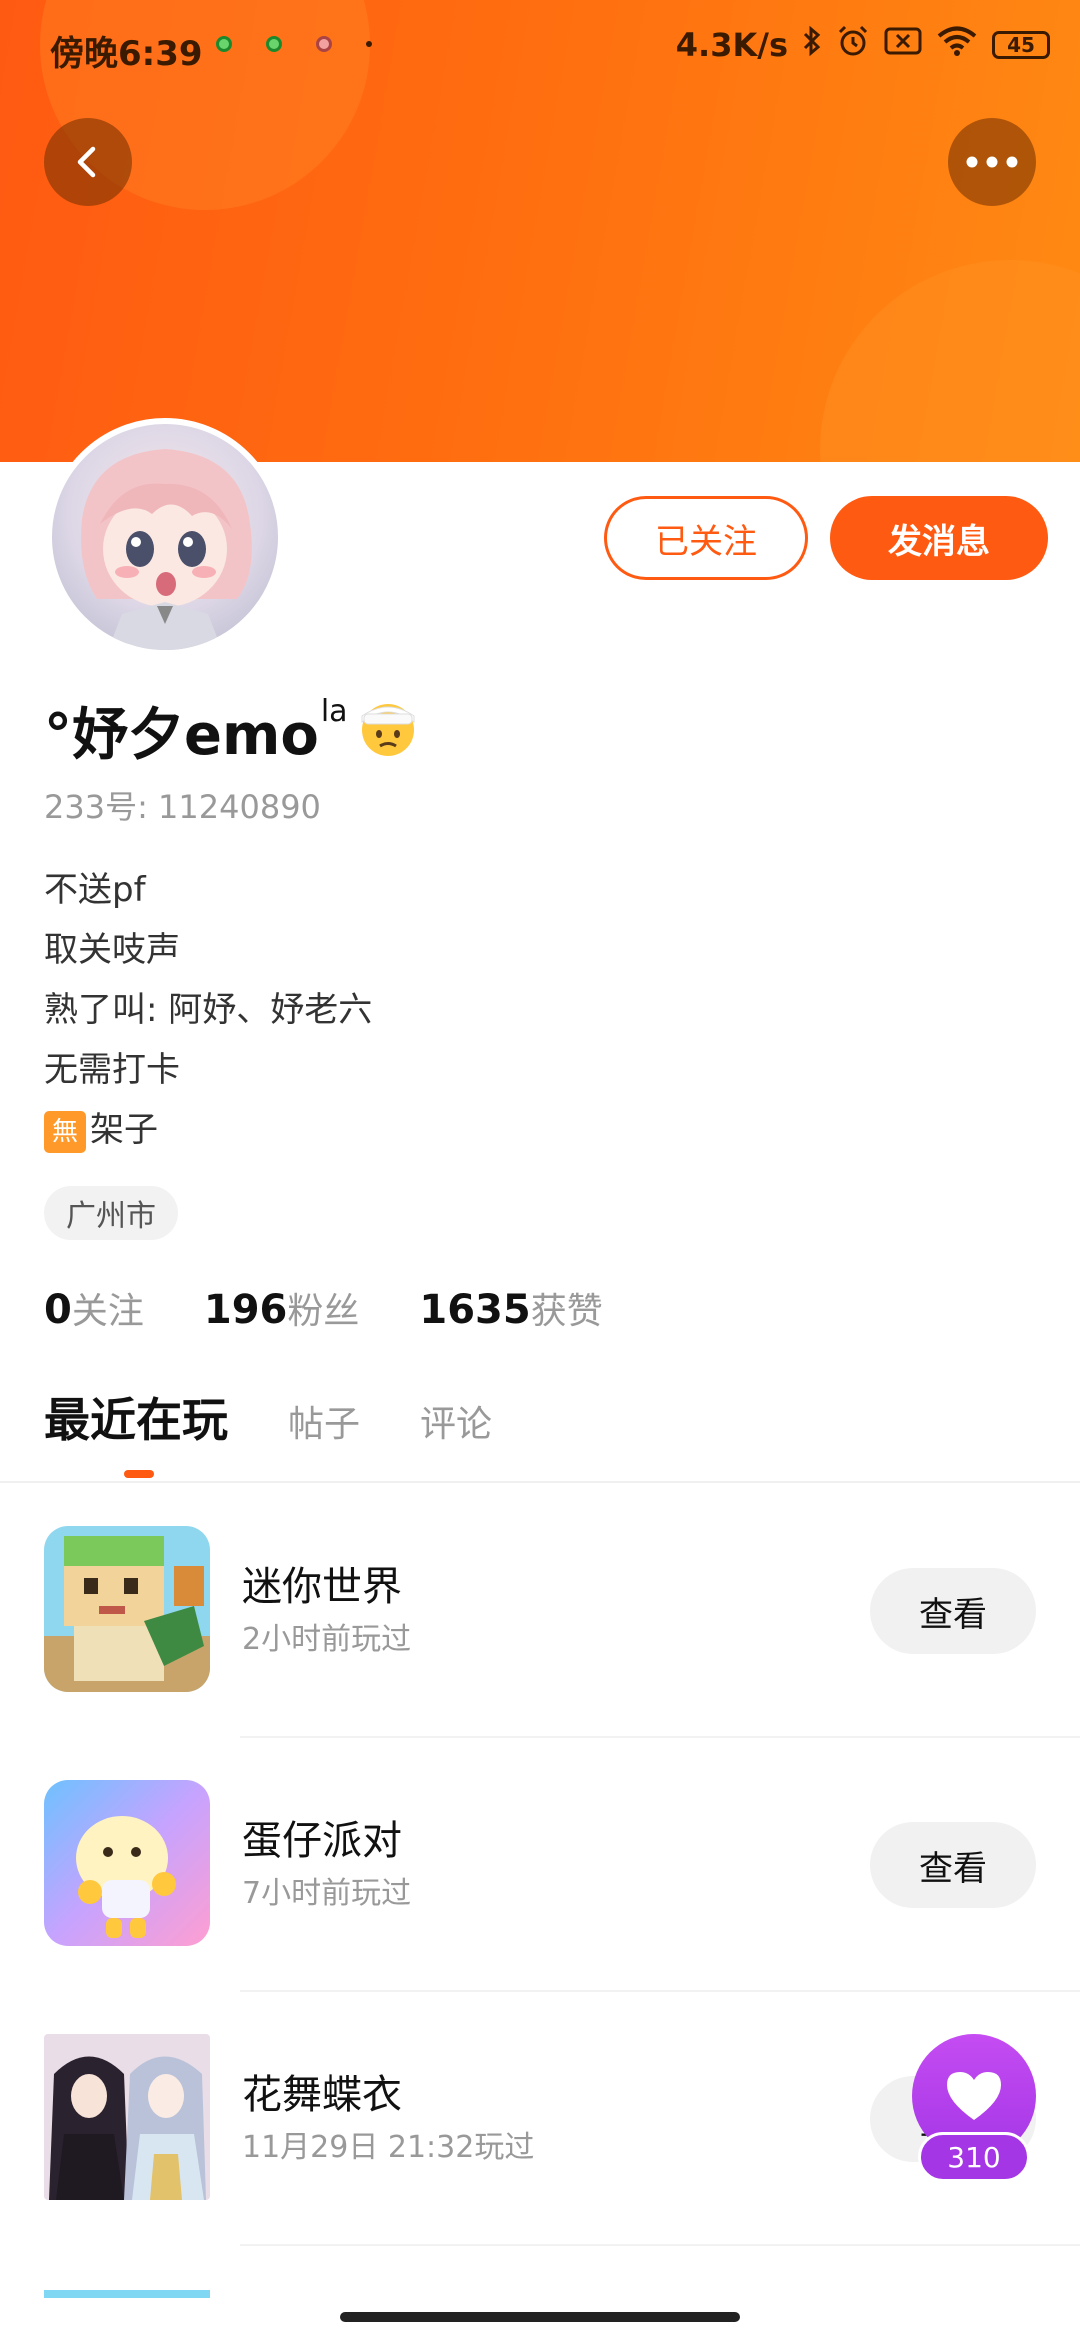 This screenshot has height=2340, width=1080. I want to click on home-indicator, so click(540, 2317).